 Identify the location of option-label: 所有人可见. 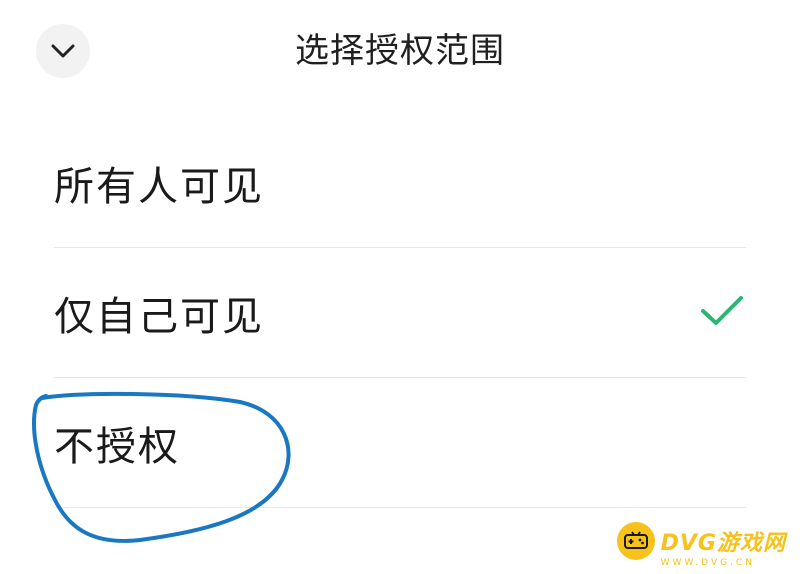
(159, 186).